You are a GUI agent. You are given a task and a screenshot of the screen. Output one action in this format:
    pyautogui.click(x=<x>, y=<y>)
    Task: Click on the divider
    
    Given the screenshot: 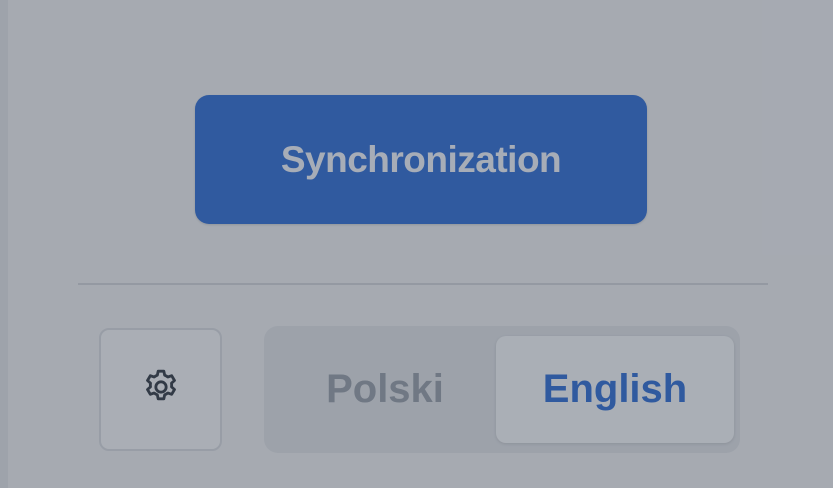 What is the action you would take?
    pyautogui.click(x=423, y=284)
    